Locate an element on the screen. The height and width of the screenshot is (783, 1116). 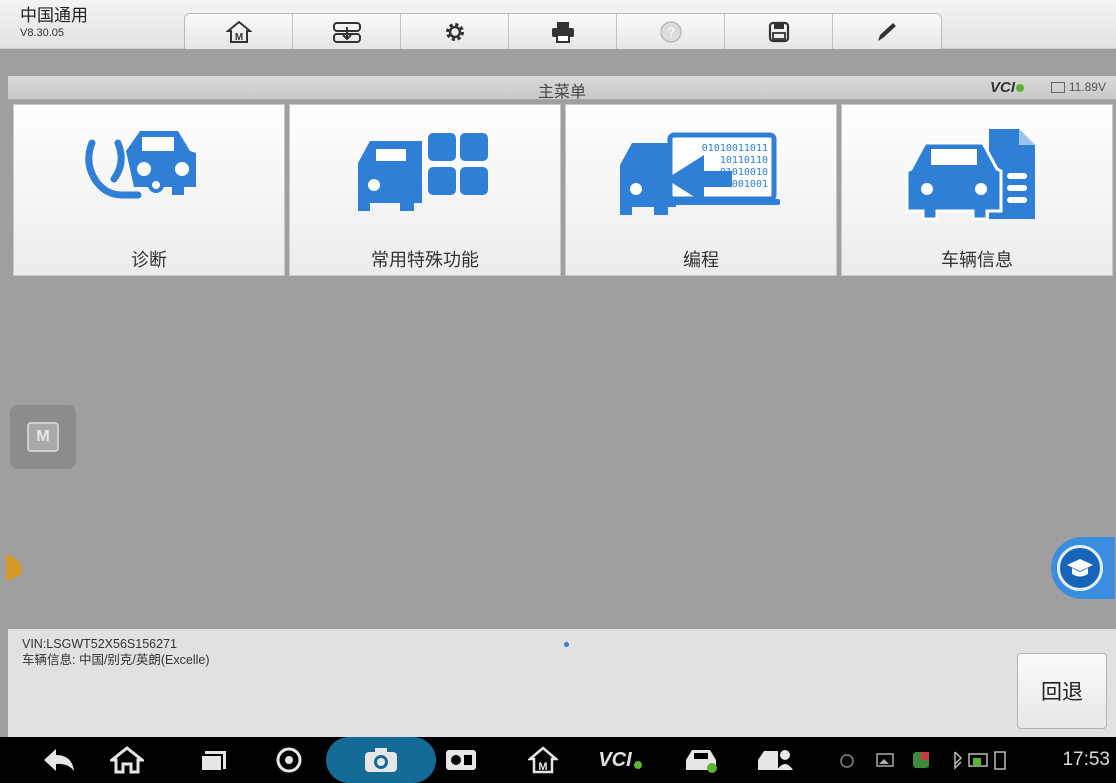
floating-m-button: M is located at coordinates (43, 437).